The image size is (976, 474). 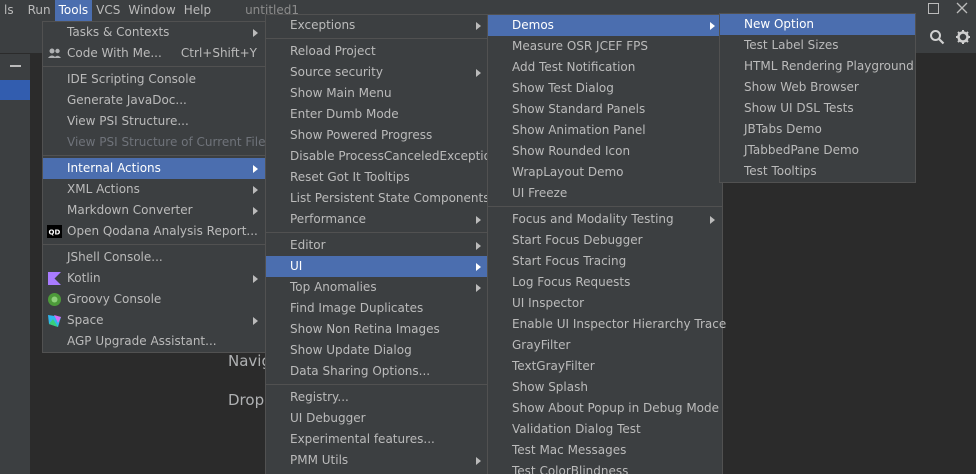 What do you see at coordinates (377, 460) in the screenshot?
I see `menu-item-pmm-utils: PMM Utils` at bounding box center [377, 460].